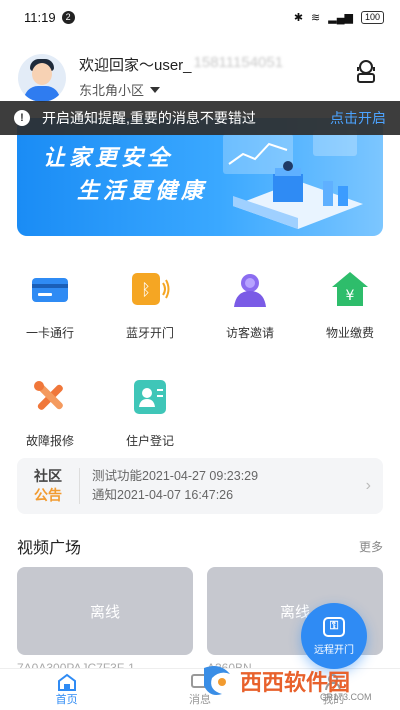 This screenshot has width=400, height=710. I want to click on remote-open-door-label: 远程开门, so click(334, 650).